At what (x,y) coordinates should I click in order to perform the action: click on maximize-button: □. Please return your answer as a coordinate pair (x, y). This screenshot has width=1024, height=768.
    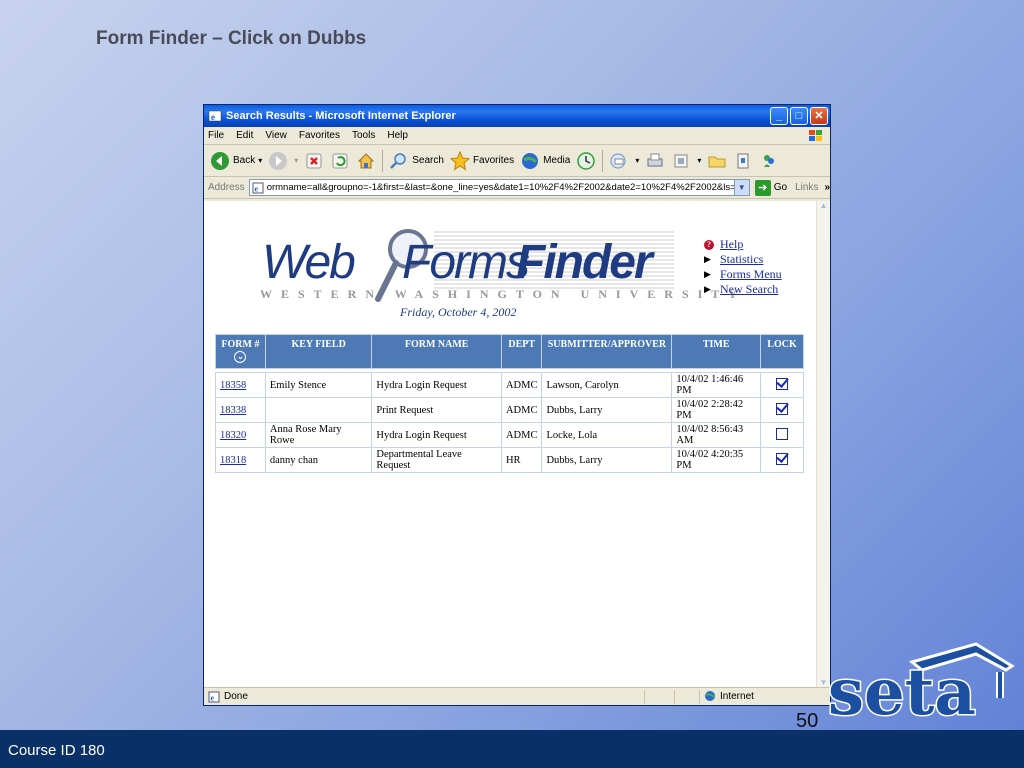
    Looking at the image, I should click on (799, 116).